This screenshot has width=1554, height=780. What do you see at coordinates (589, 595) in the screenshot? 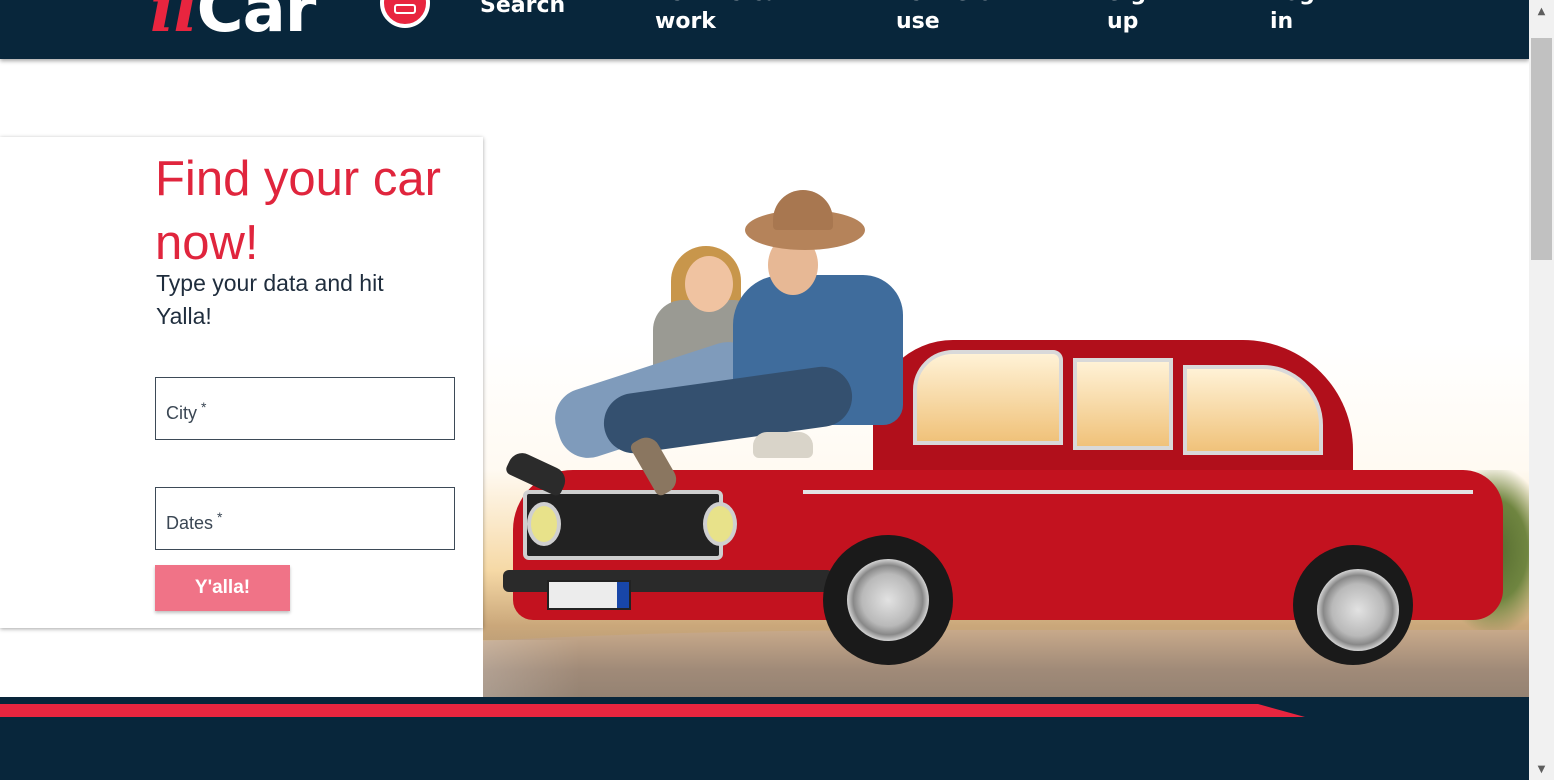
I see `car-plate` at bounding box center [589, 595].